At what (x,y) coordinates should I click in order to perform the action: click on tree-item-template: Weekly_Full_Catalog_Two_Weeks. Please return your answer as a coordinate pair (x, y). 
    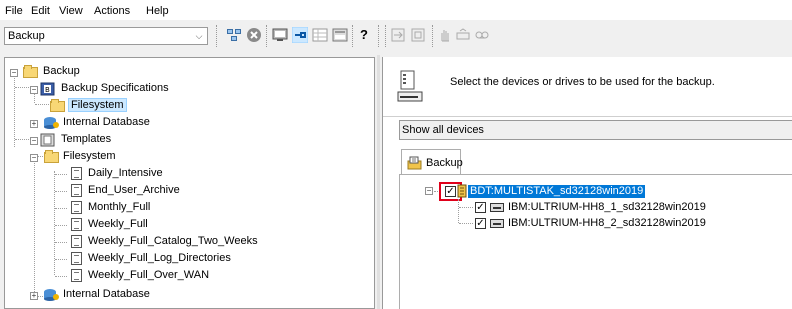
    Looking at the image, I should click on (205, 242).